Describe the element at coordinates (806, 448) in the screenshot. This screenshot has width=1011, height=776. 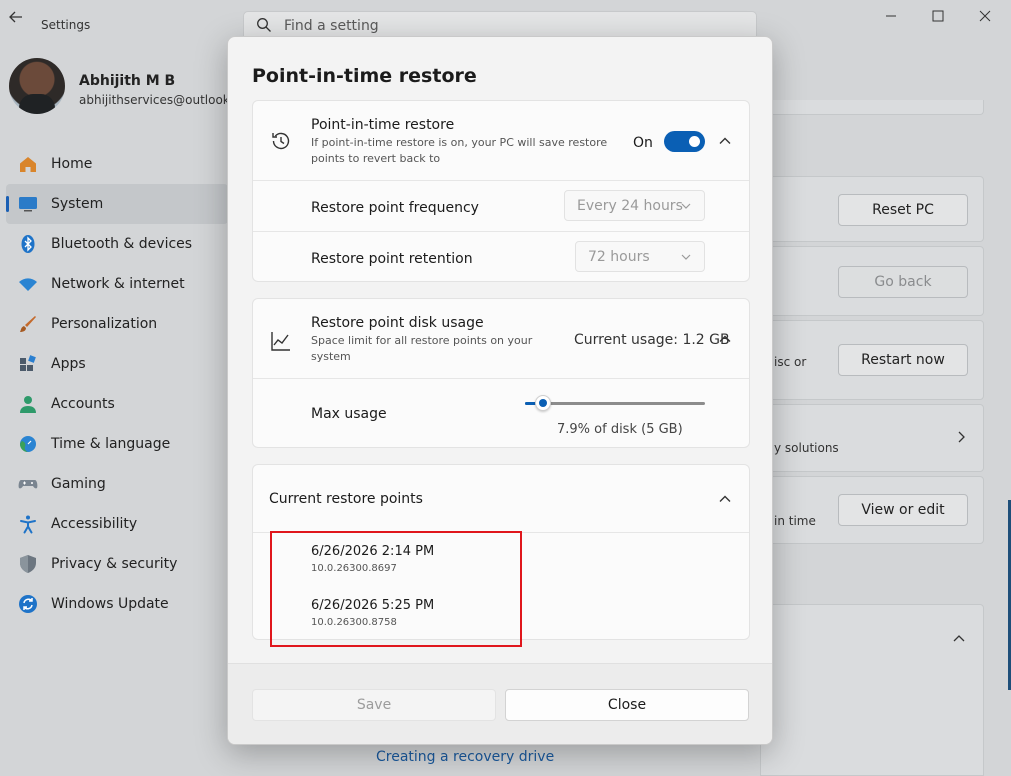
I see `troubleshoot-text: y solutions` at that location.